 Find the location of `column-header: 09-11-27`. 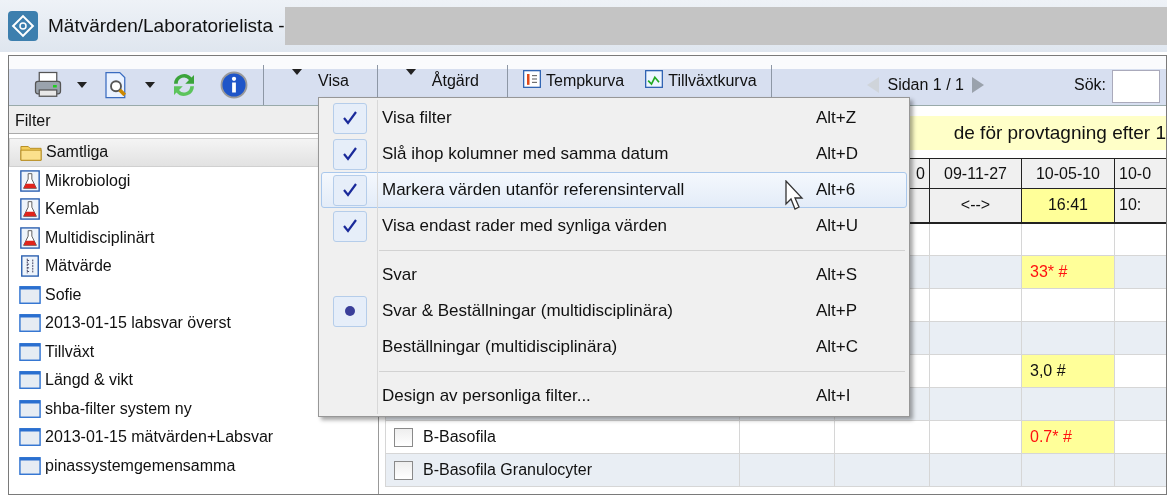

column-header: 09-11-27 is located at coordinates (975, 173).